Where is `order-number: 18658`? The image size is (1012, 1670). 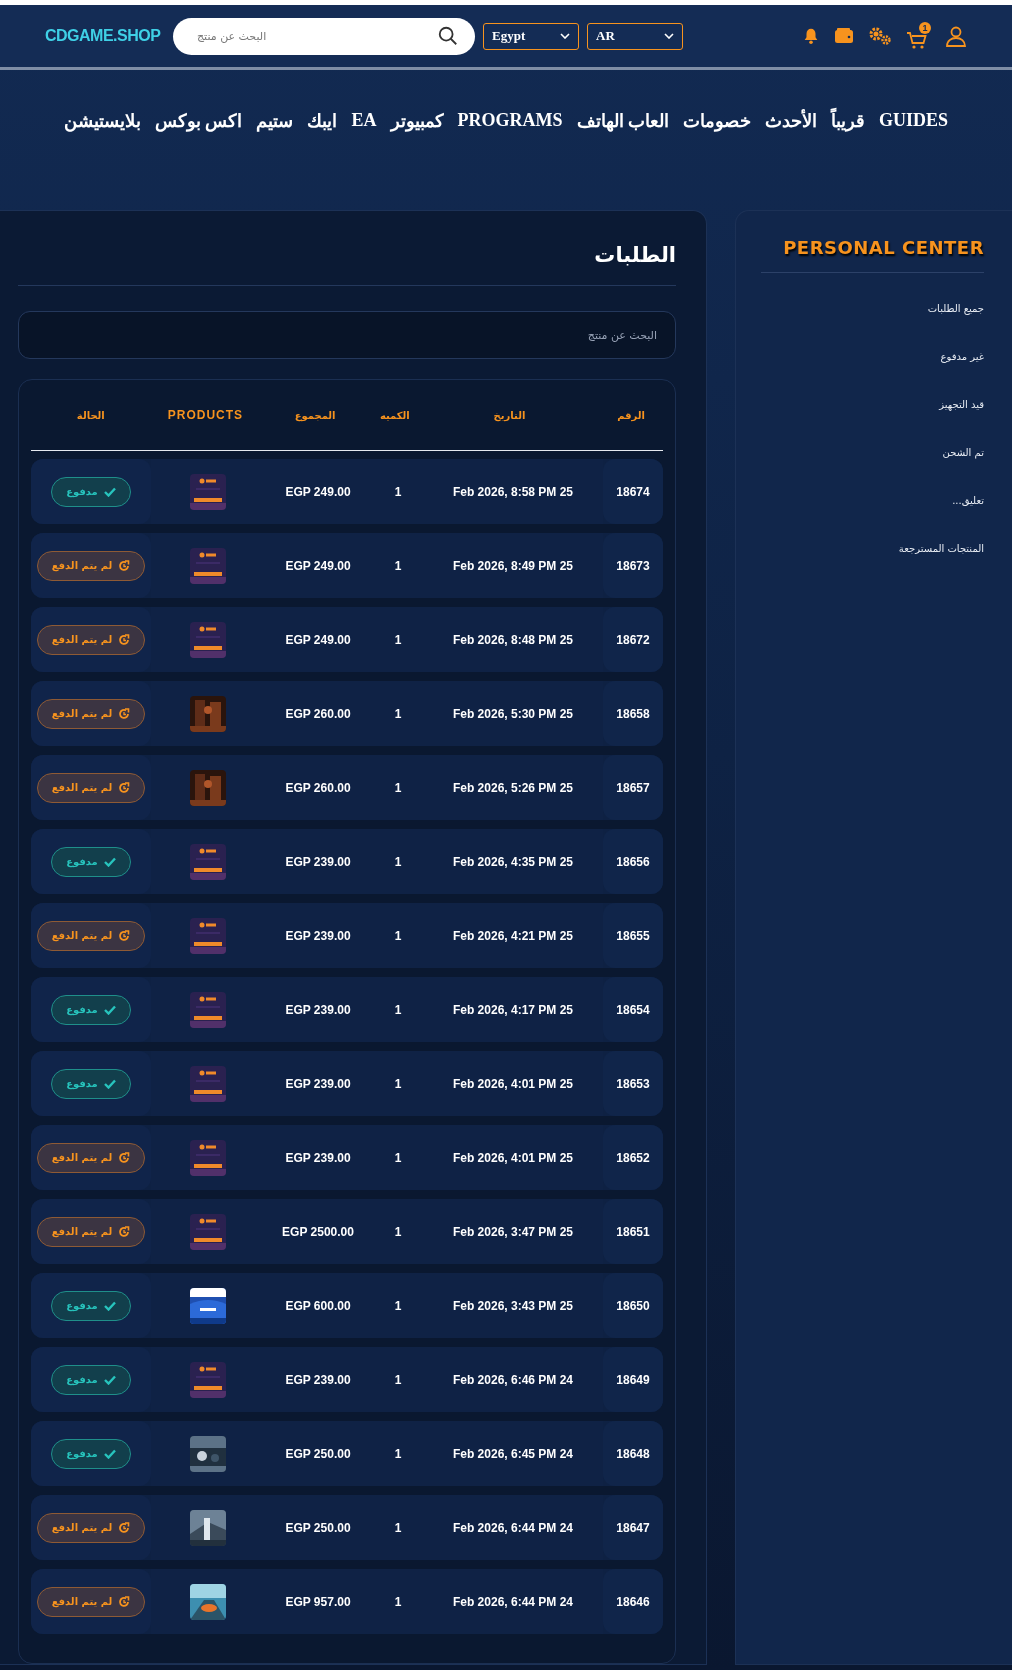
order-number: 18658 is located at coordinates (633, 713).